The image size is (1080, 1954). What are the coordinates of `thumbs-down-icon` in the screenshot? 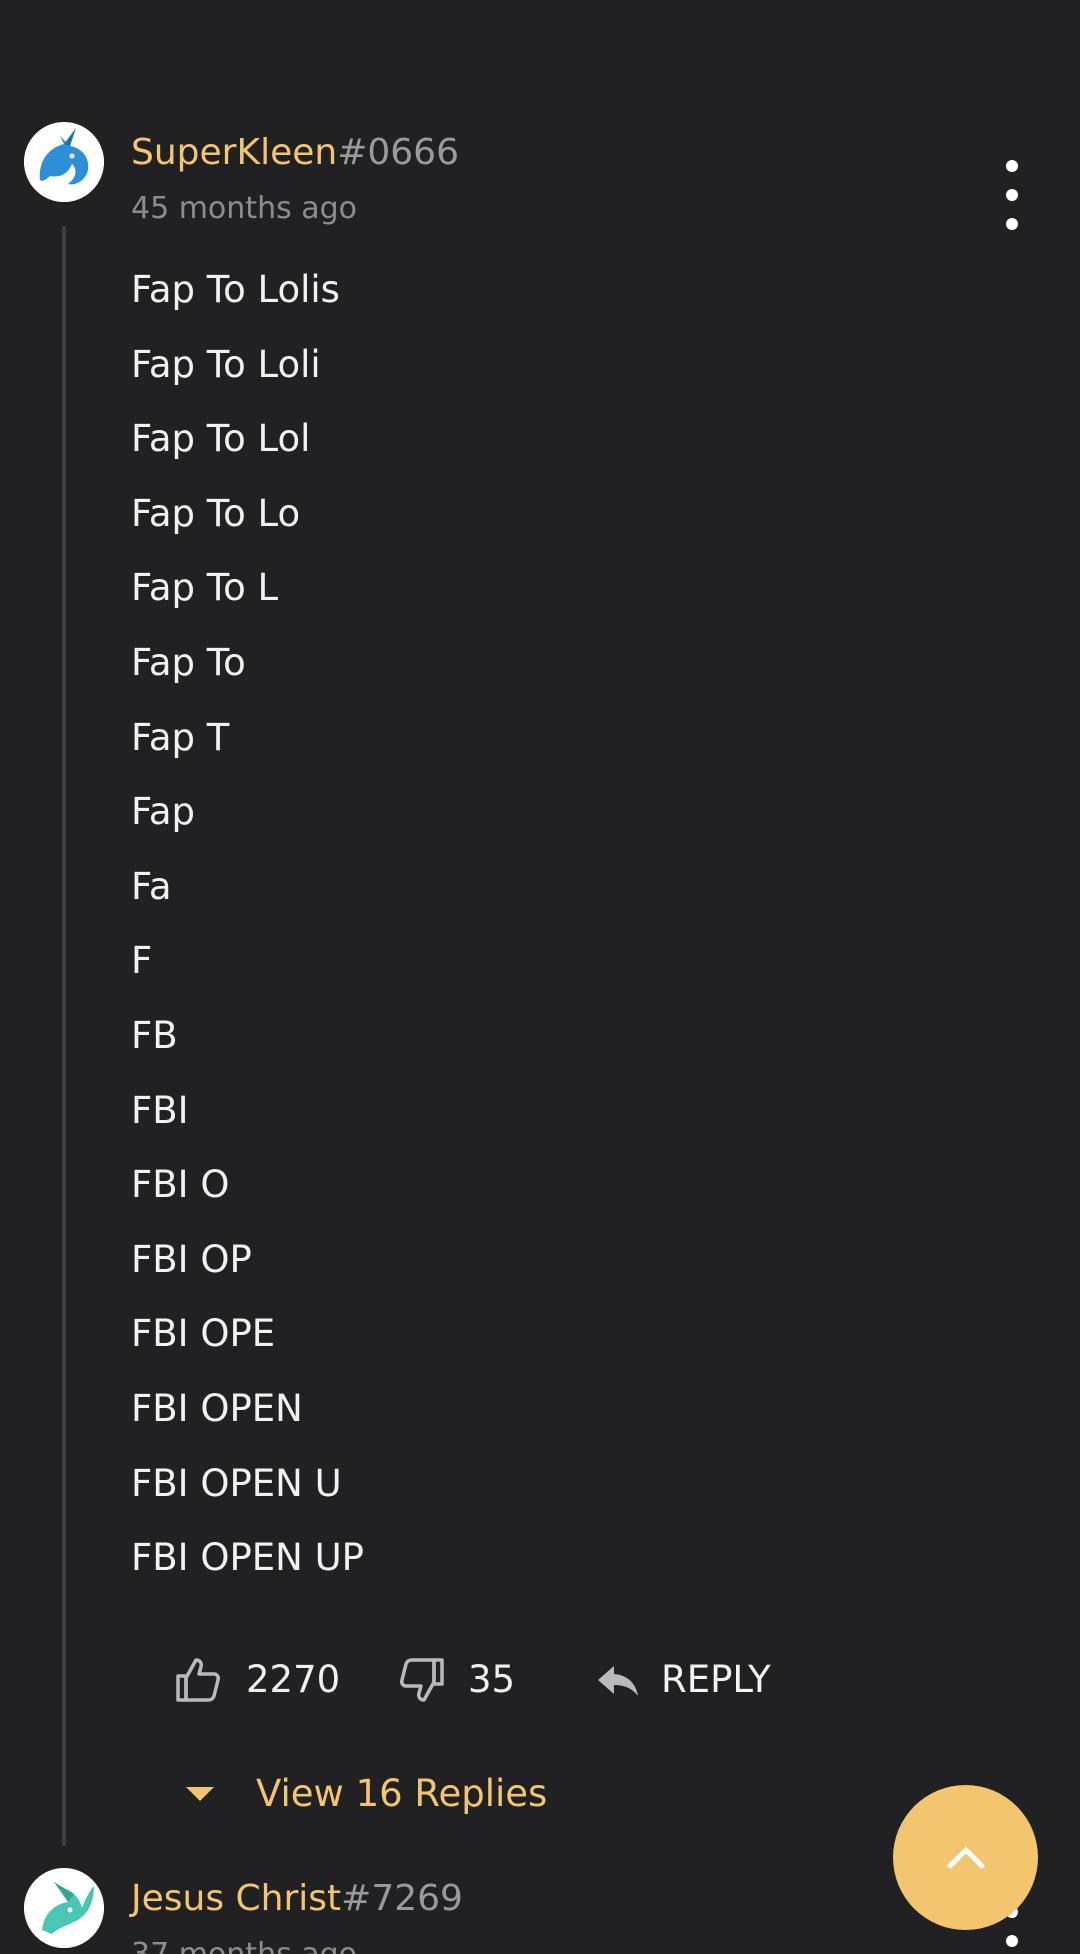 It's located at (422, 1680).